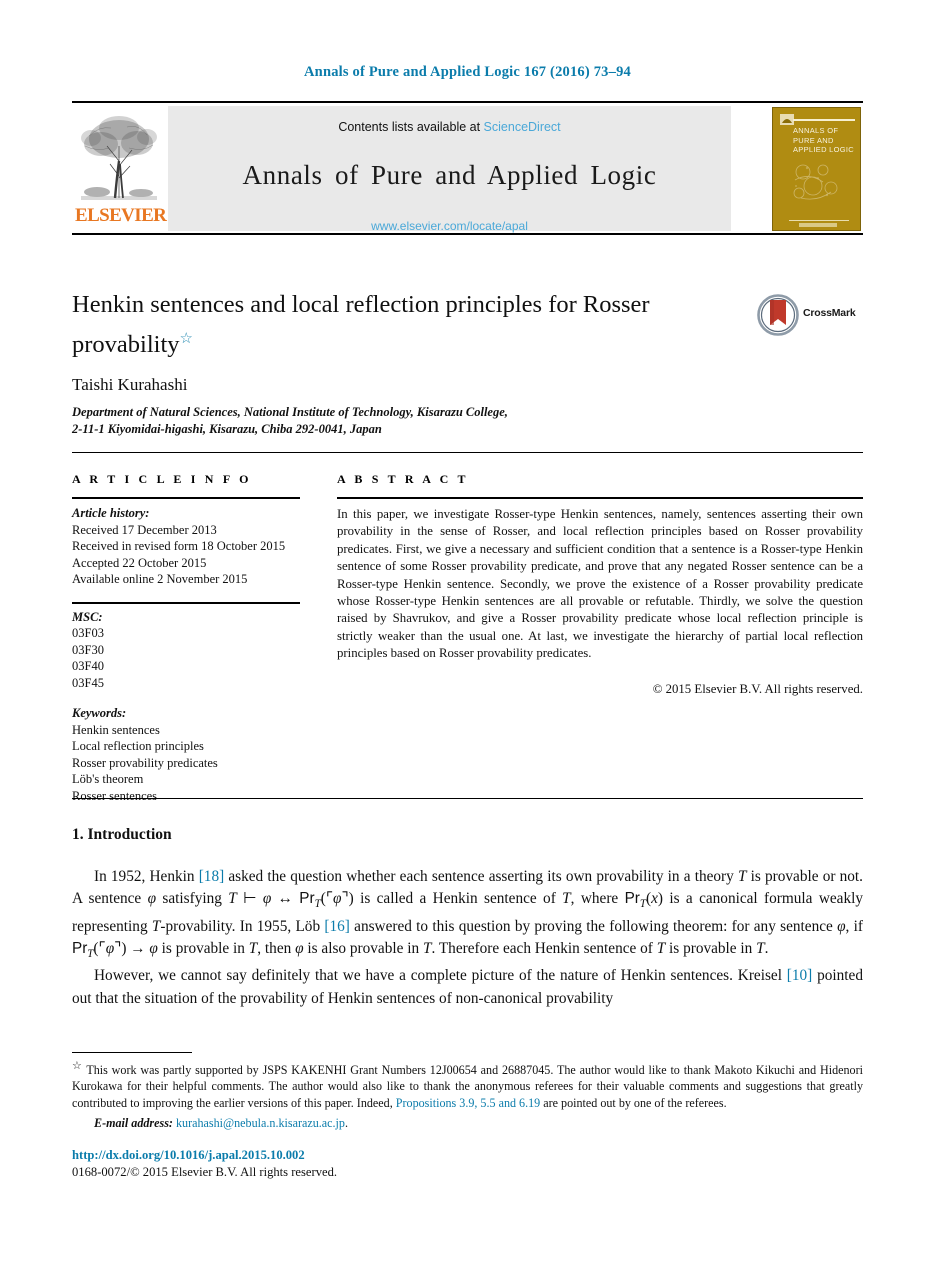 This screenshot has width=935, height=1266. I want to click on elsevier-logo: ELSEVIER, so click(121, 168).